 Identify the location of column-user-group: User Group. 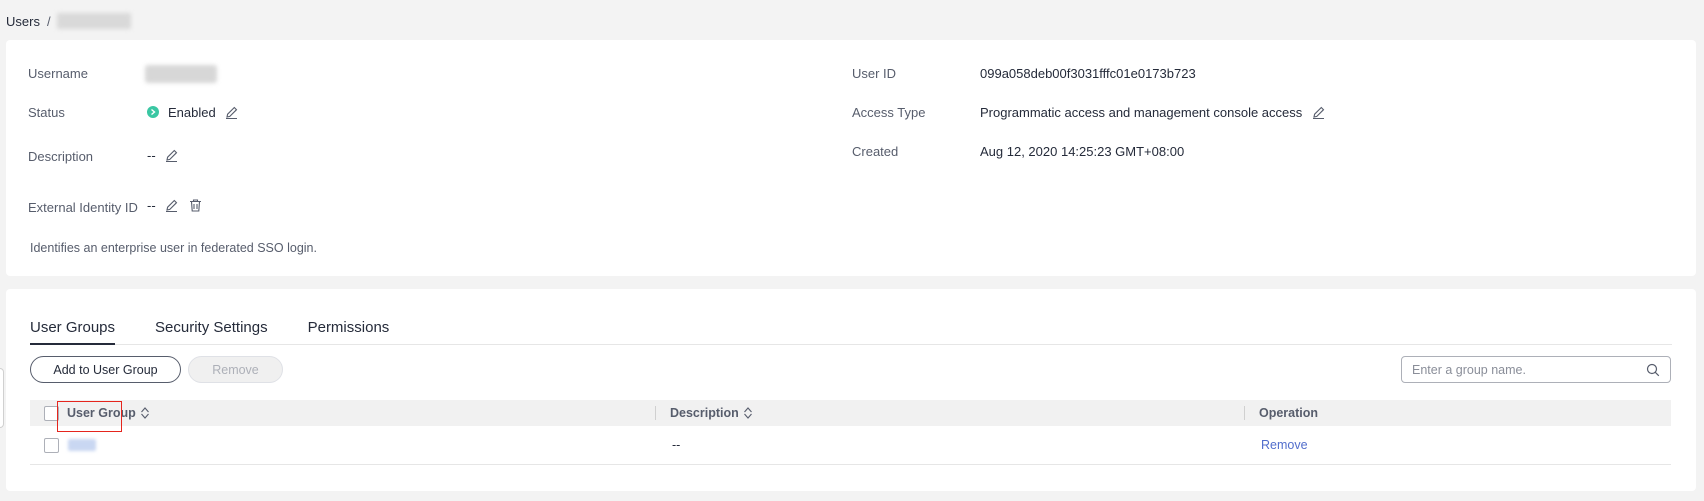
(108, 413).